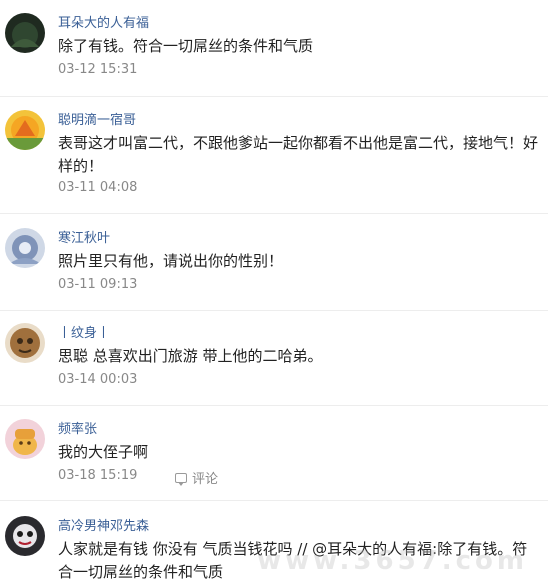  Describe the element at coordinates (98, 69) in the screenshot. I see `comment-timestamp: 03-12 15:31` at that location.